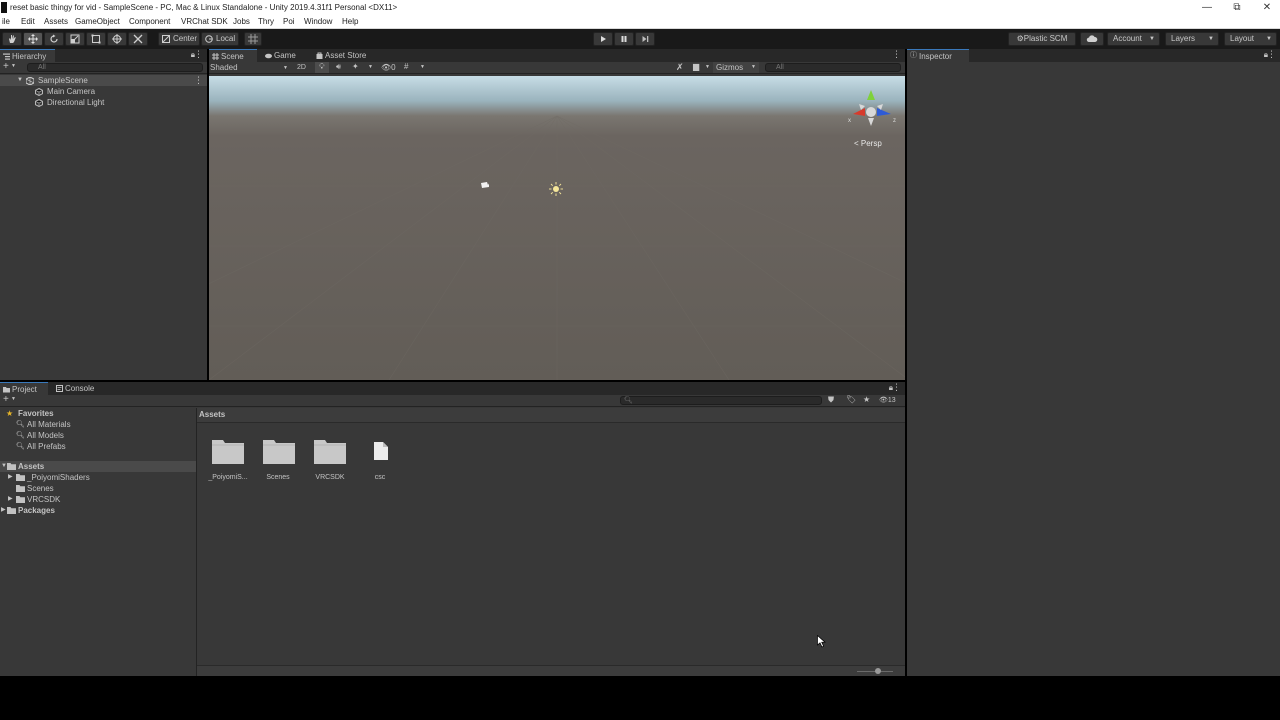  Describe the element at coordinates (388, 67) in the screenshot. I see `scene-visibility-toggle: 👁︎0` at that location.